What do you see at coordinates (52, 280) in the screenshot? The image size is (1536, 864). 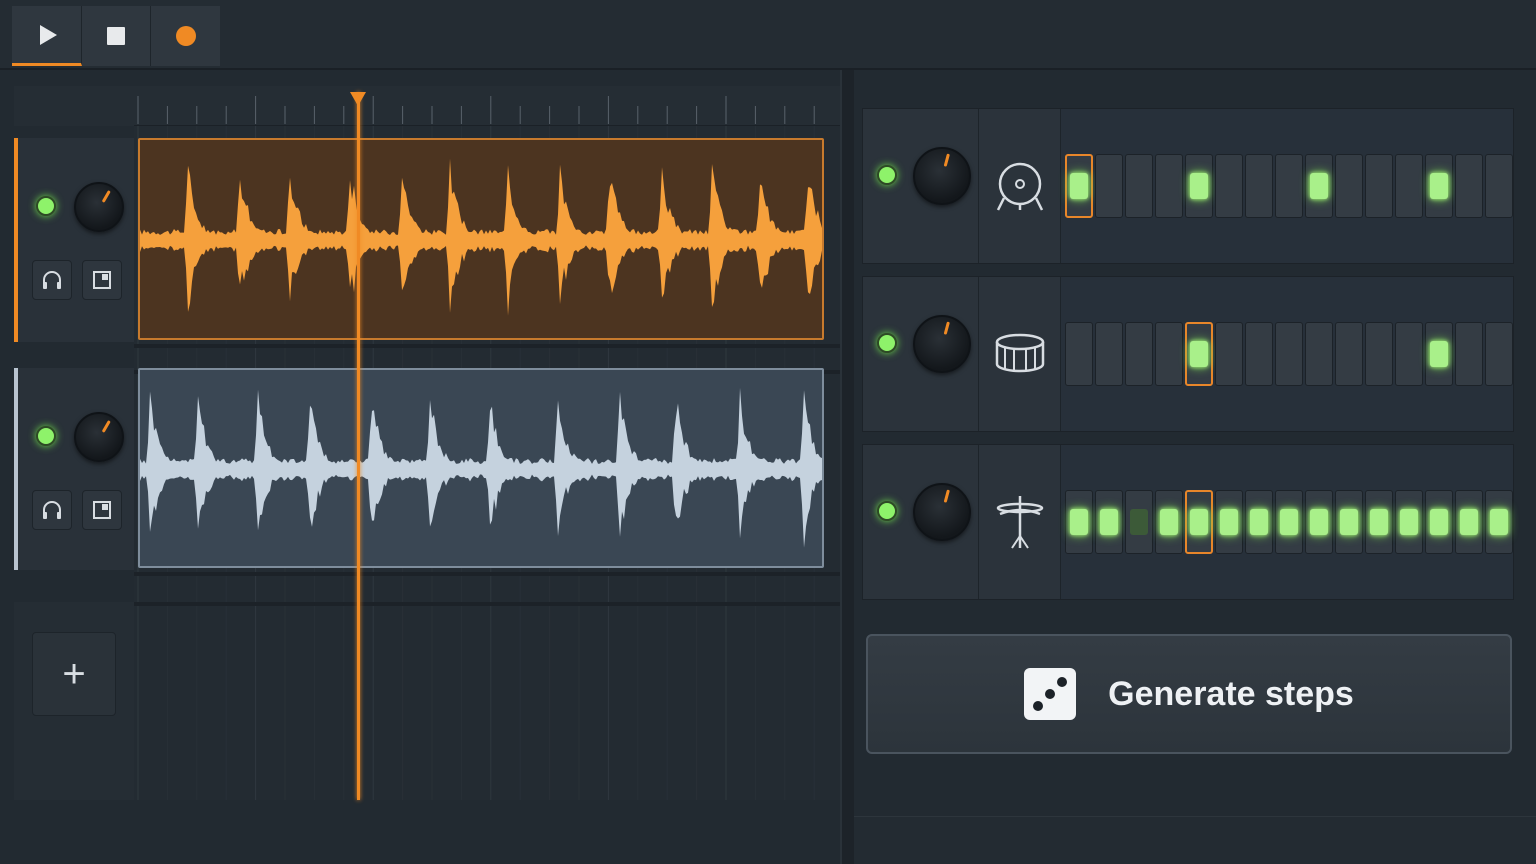 I see `track-1-monitor-button` at bounding box center [52, 280].